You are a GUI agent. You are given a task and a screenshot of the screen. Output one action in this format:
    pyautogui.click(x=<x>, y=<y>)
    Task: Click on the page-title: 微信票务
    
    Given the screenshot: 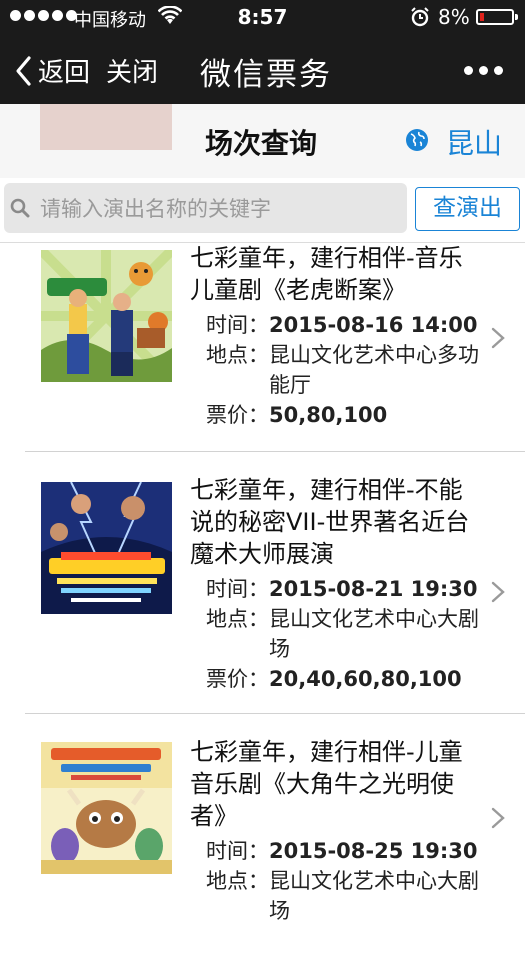 What is the action you would take?
    pyautogui.click(x=266, y=75)
    